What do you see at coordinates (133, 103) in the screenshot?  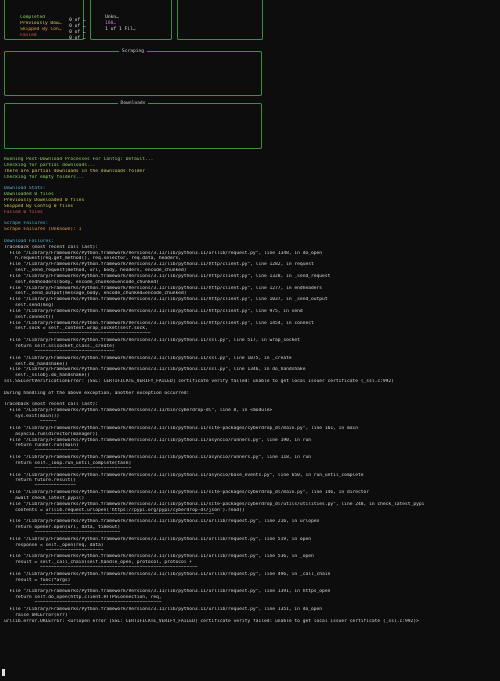 I see `downloads-title: Downloads` at bounding box center [133, 103].